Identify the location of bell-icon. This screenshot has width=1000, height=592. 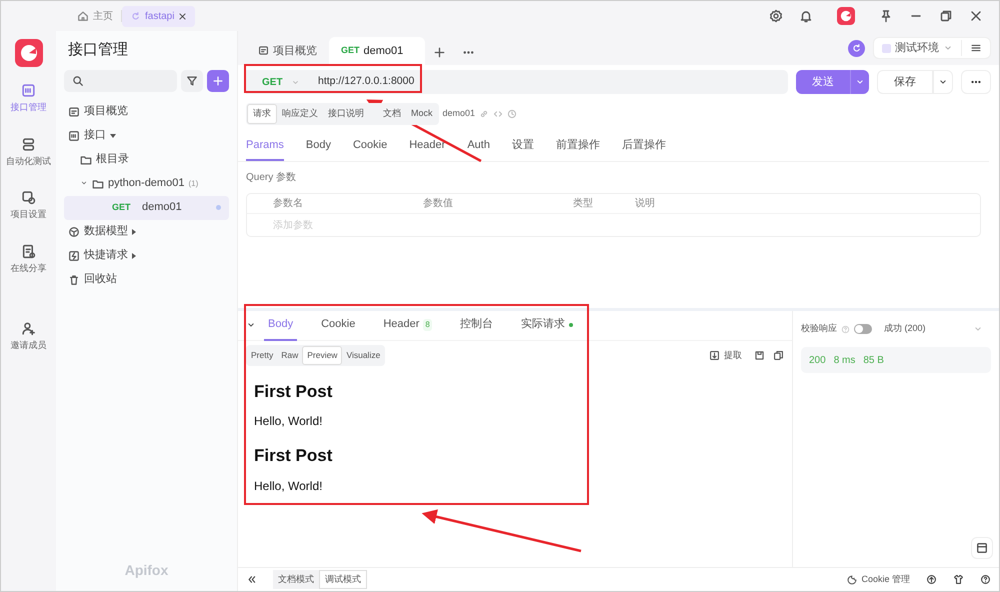
(806, 16).